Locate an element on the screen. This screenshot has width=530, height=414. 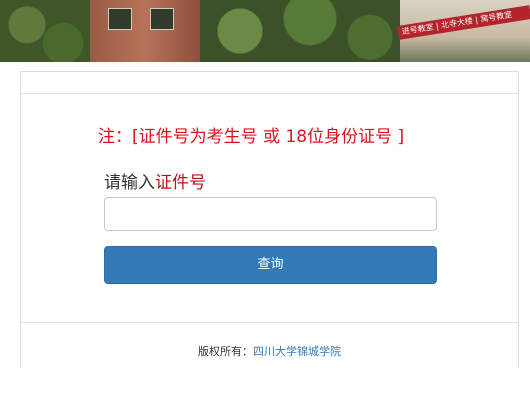
copyright-label: 版权所有： is located at coordinates (225, 351).